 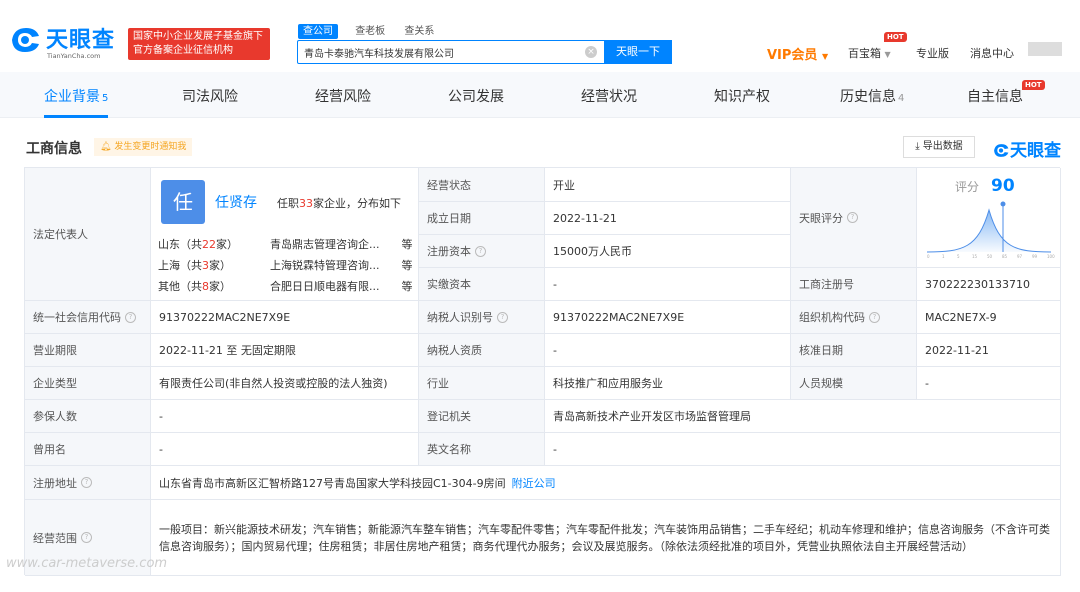 I want to click on tab-label: 知识产权, so click(x=742, y=97).